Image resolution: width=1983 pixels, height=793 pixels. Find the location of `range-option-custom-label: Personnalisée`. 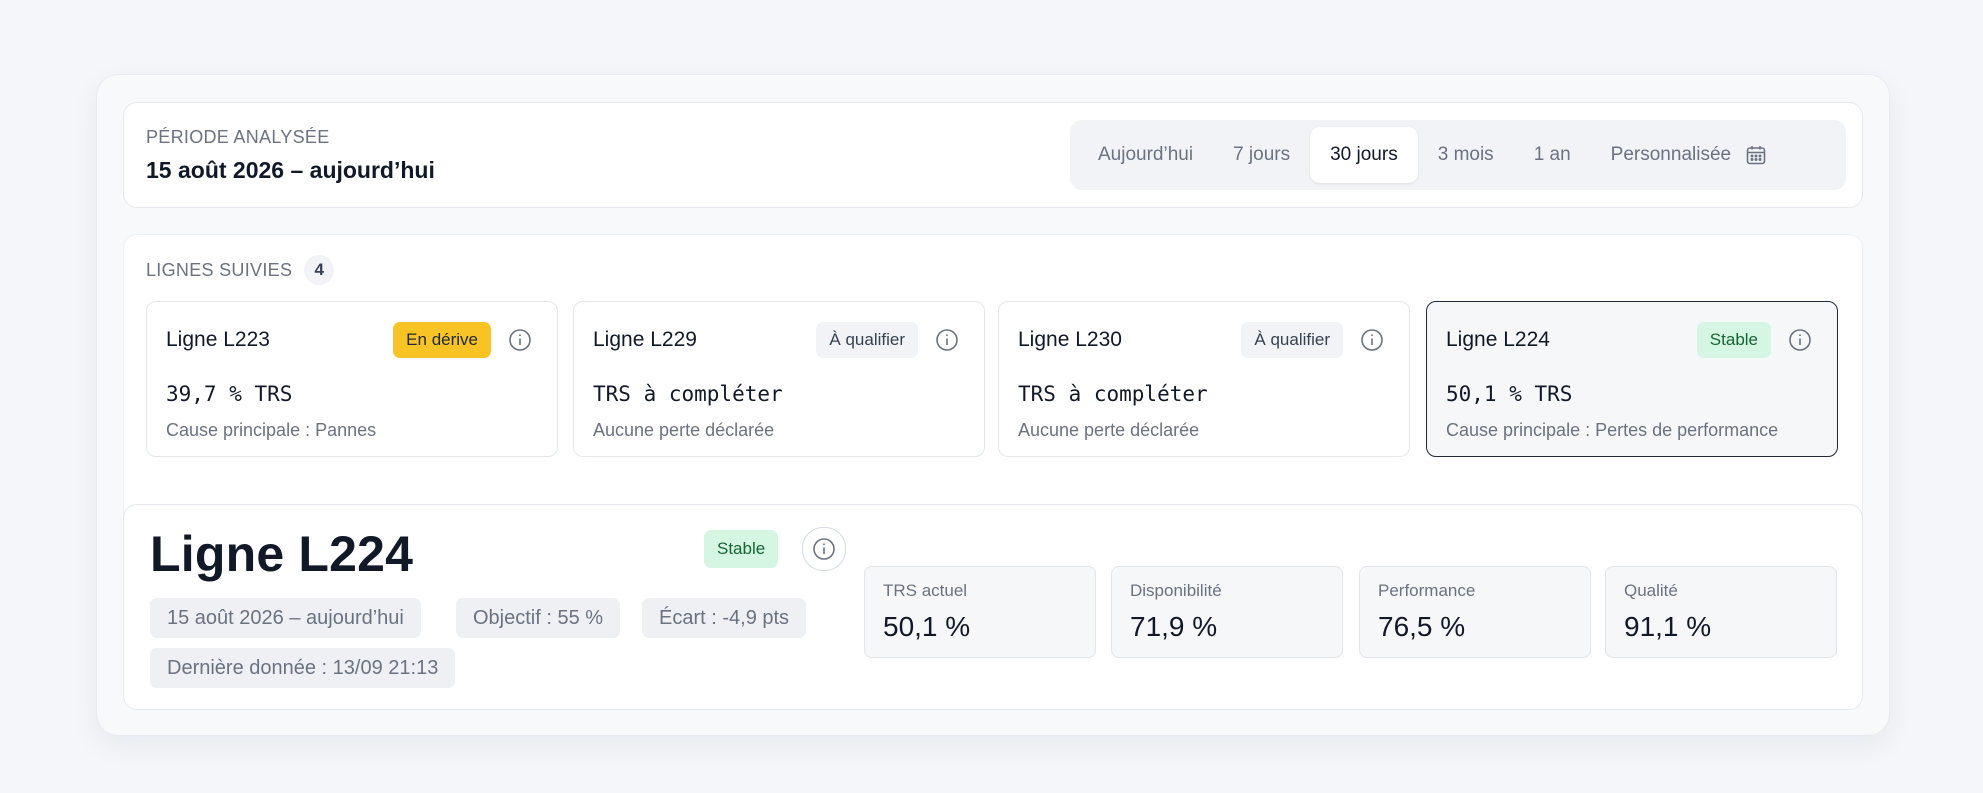

range-option-custom-label: Personnalisée is located at coordinates (1671, 154).